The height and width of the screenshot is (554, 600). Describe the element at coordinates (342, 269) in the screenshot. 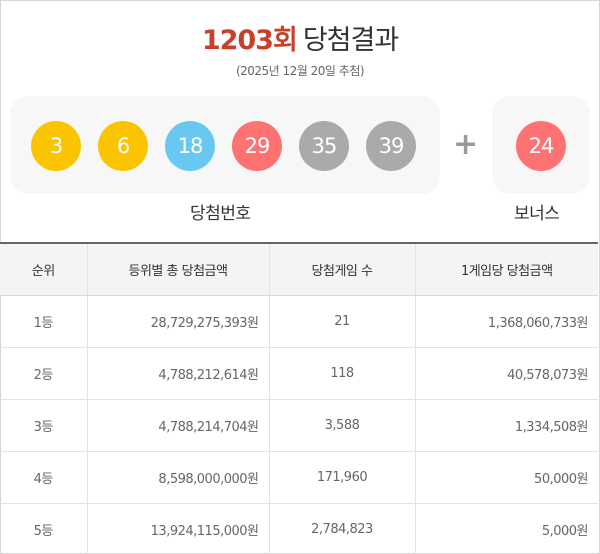

I see `col-count-header: 당첨게임 수` at that location.